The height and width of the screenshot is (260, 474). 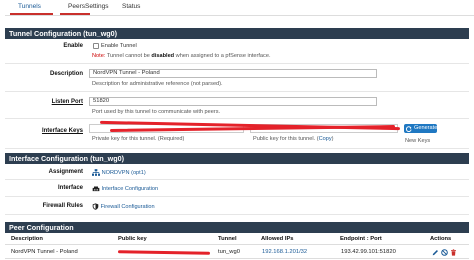 I want to click on tab-bar: Tunnels Peers Settings Status, so click(x=239, y=8).